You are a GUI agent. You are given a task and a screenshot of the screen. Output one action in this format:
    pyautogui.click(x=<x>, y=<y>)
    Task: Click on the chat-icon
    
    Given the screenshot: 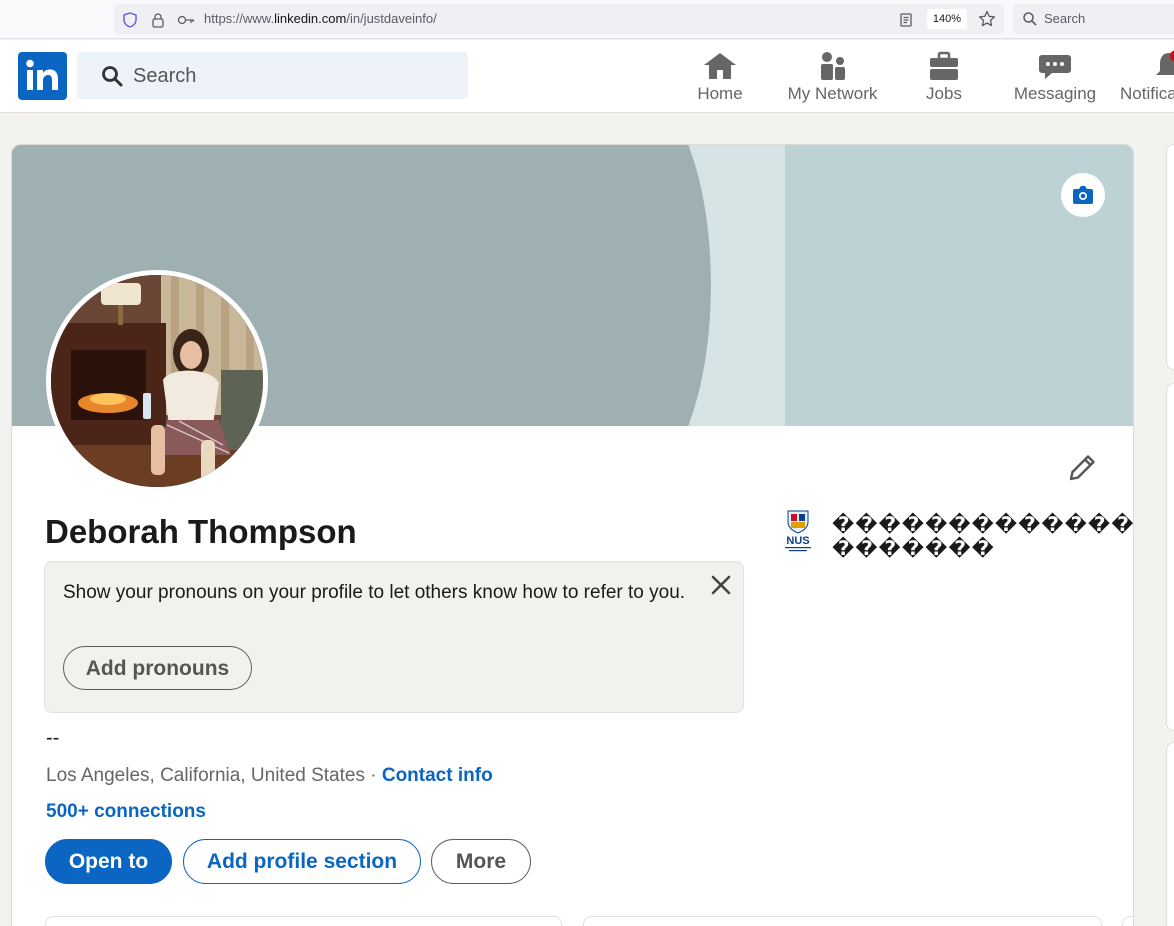 What is the action you would take?
    pyautogui.click(x=1055, y=67)
    